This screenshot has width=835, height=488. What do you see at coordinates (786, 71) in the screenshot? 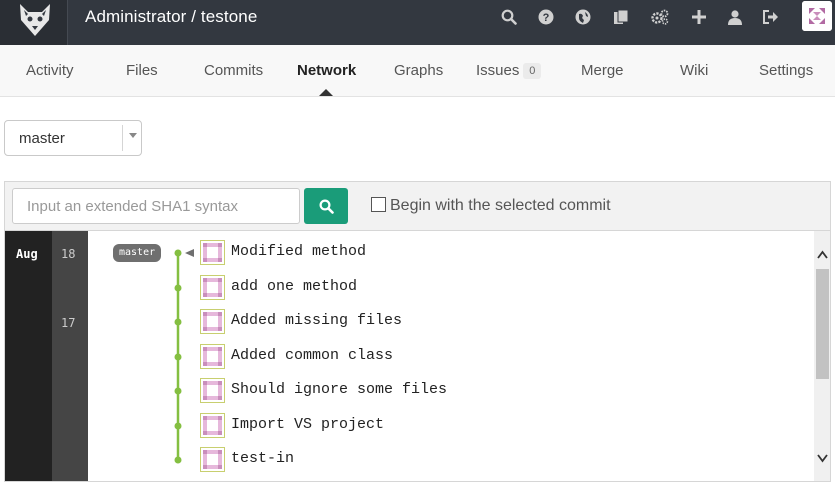
I see `tab-settings: Settings` at bounding box center [786, 71].